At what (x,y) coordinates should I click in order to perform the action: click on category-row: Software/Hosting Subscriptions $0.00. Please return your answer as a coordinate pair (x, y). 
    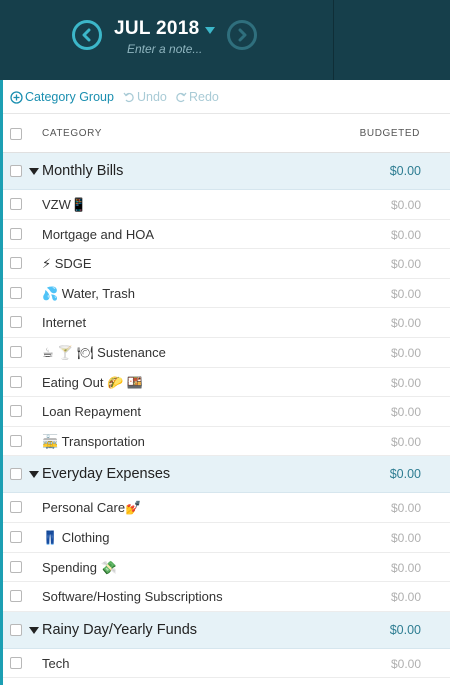
    Looking at the image, I should click on (226, 597).